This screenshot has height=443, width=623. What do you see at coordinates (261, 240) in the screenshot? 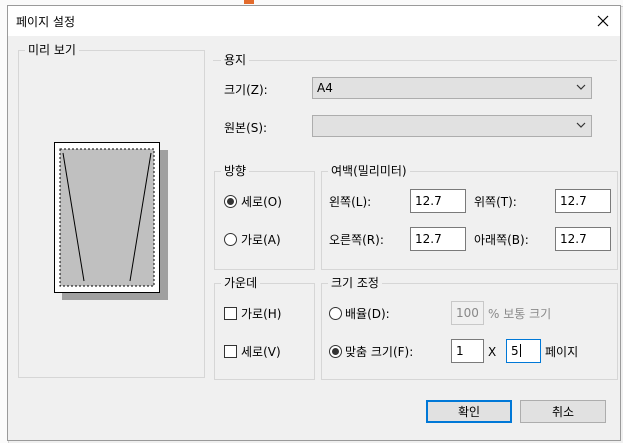
I see `landscape-label: 가로(A)` at bounding box center [261, 240].